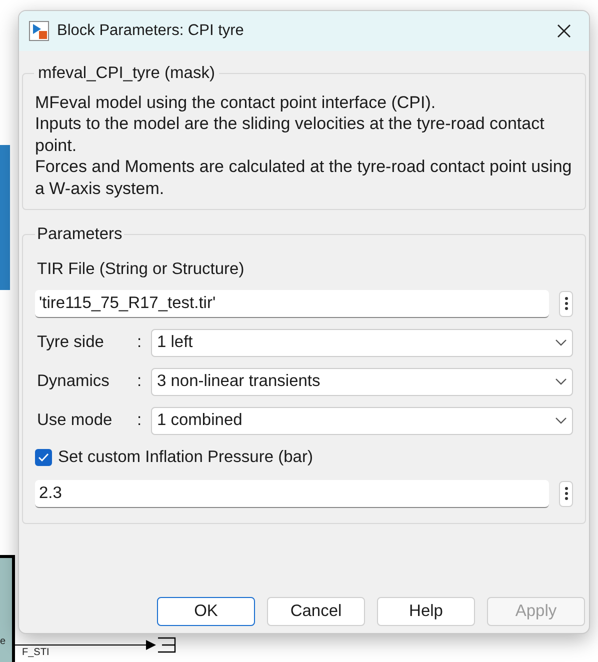 Image resolution: width=598 pixels, height=662 pixels. Describe the element at coordinates (304, 178) in the screenshot. I see `description-text: Forces and Moments are calculated at the tyre-road contact point using a W-axis system.` at that location.